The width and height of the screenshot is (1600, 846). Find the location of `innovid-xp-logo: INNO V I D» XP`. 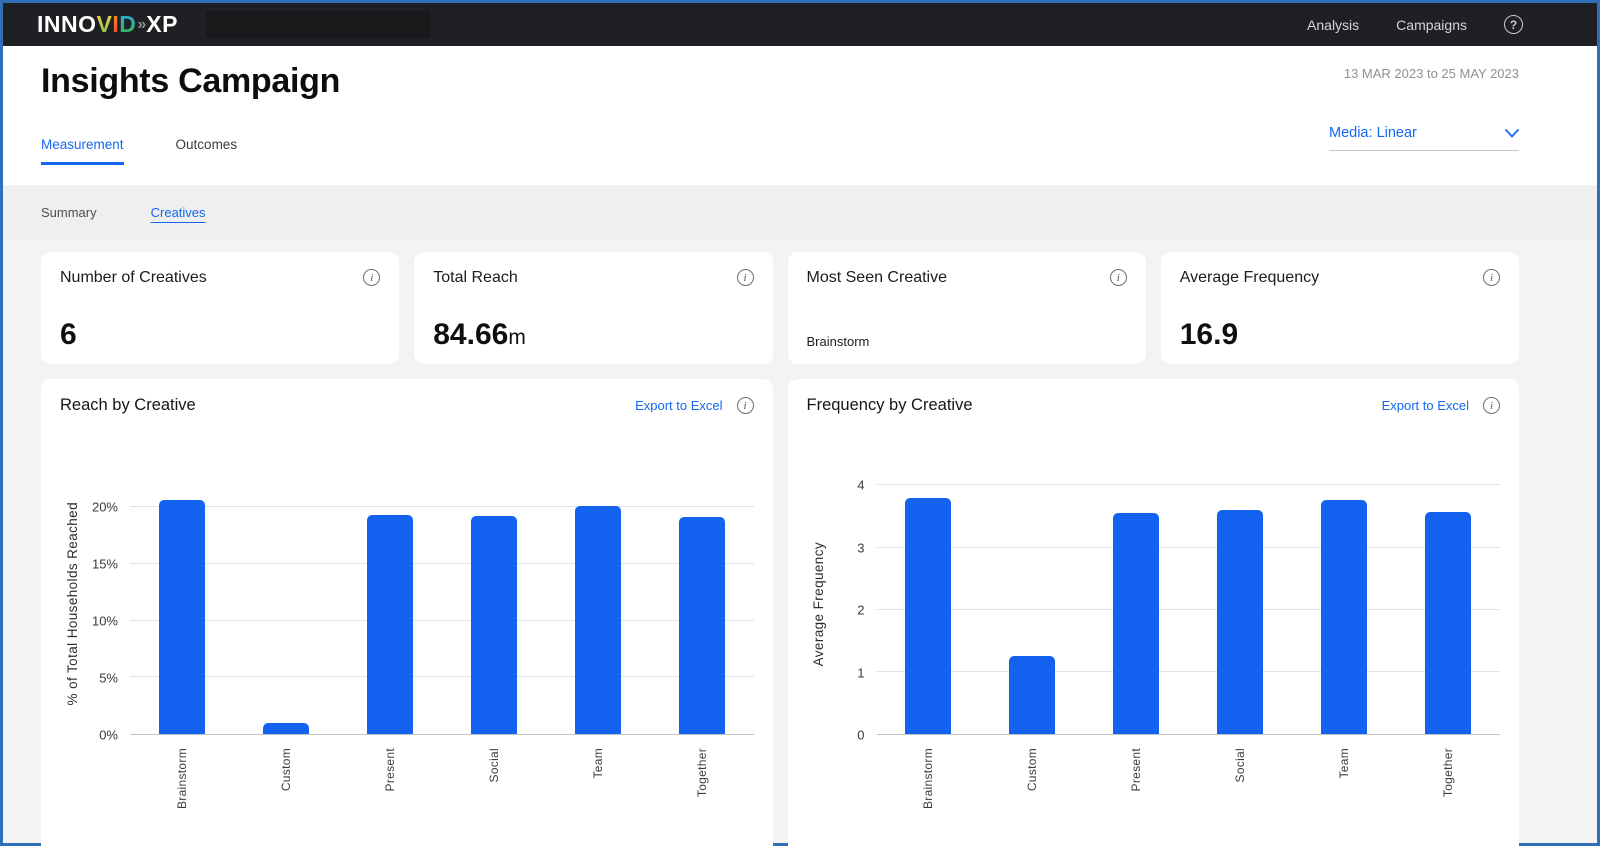

innovid-xp-logo: INNO V I D» XP is located at coordinates (107, 24).